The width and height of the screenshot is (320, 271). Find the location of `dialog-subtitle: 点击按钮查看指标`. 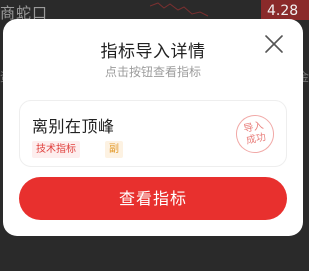

dialog-subtitle: 点击按钮查看指标 is located at coordinates (152, 72).